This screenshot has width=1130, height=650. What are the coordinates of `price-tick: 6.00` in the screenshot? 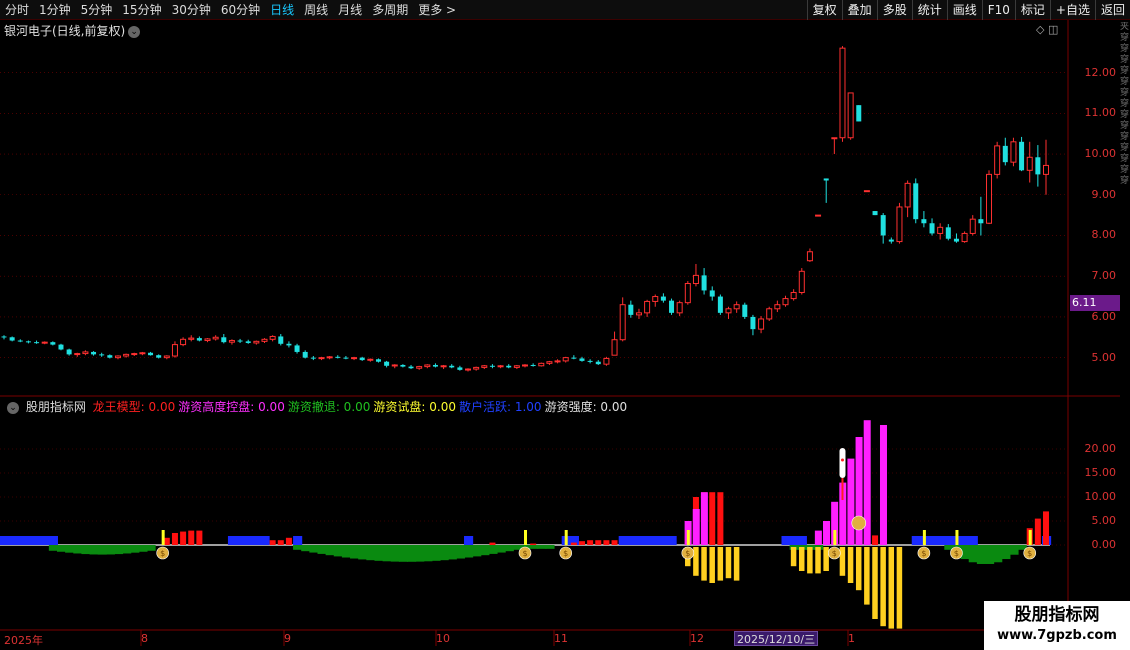 It's located at (1104, 316).